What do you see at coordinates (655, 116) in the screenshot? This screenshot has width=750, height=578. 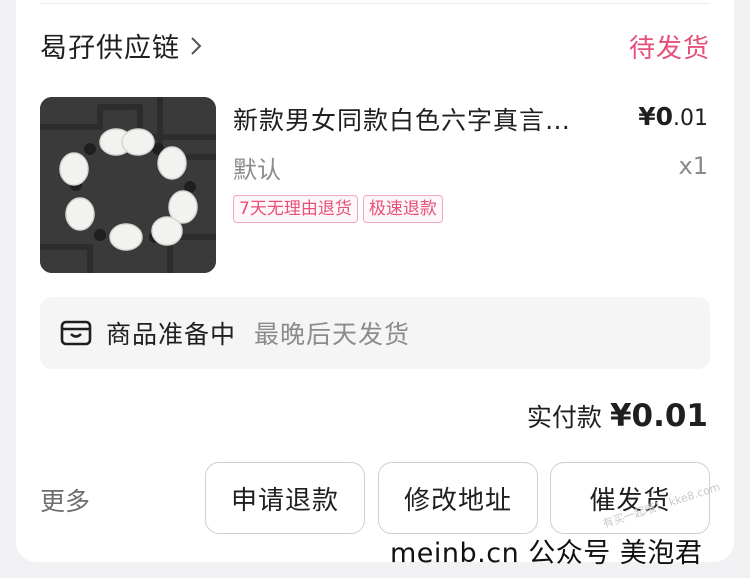 I see `price-main: ¥0` at bounding box center [655, 116].